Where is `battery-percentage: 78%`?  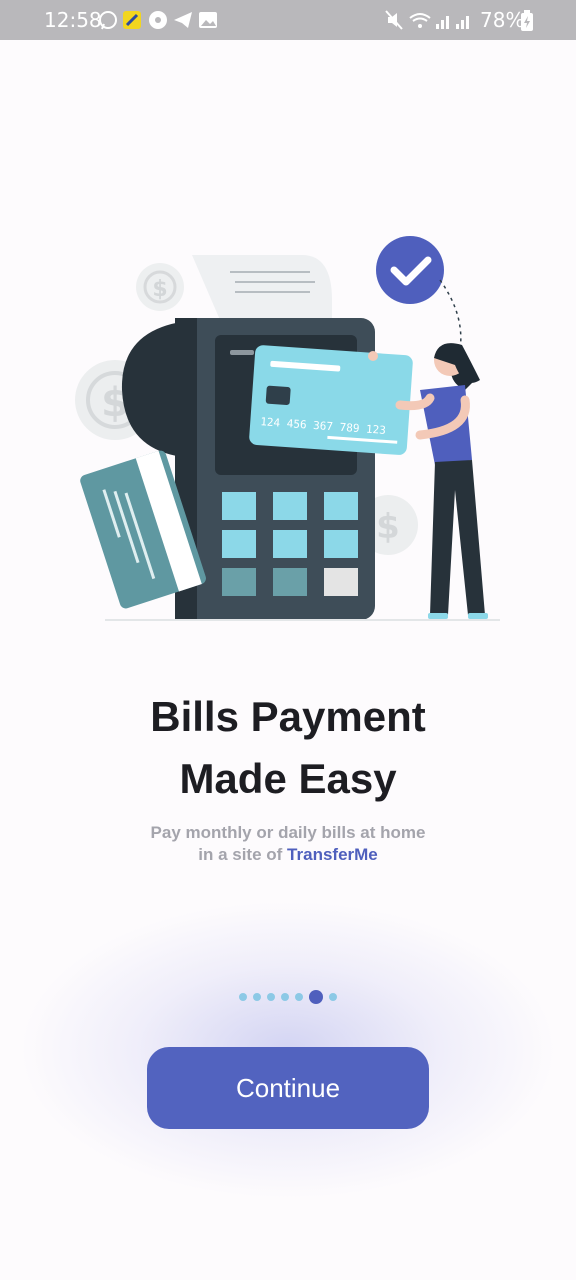
battery-percentage: 78% is located at coordinates (502, 20).